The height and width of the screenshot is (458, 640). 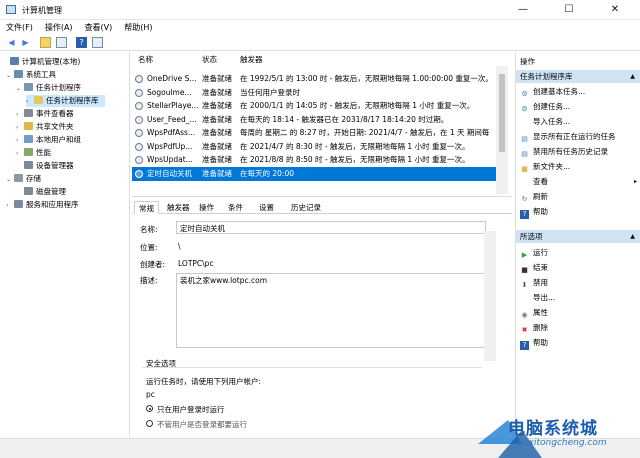 What do you see at coordinates (306, 207) in the screenshot?
I see `tab-history: 历史记录` at bounding box center [306, 207].